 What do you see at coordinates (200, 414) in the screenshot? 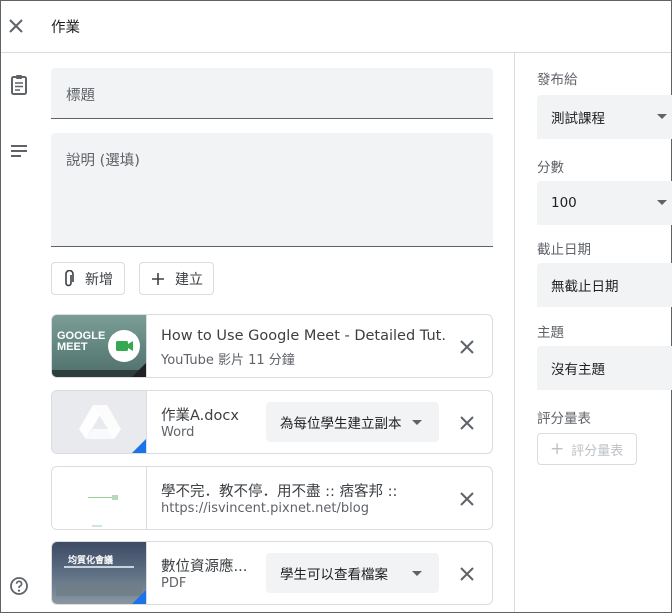
I see `attachment-title: 作業A.docx` at bounding box center [200, 414].